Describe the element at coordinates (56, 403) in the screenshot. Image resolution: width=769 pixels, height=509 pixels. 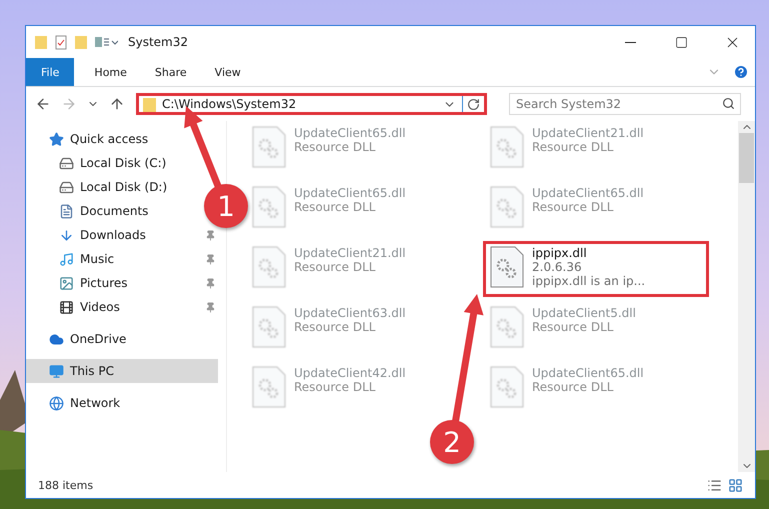
I see `network-icon` at that location.